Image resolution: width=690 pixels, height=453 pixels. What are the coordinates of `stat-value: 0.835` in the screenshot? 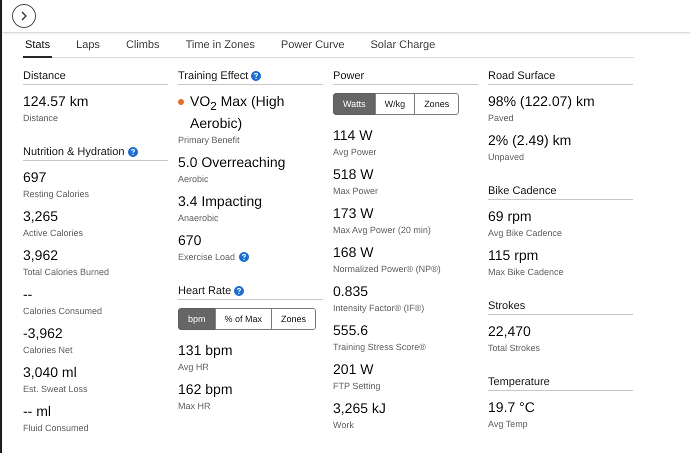 It's located at (350, 291).